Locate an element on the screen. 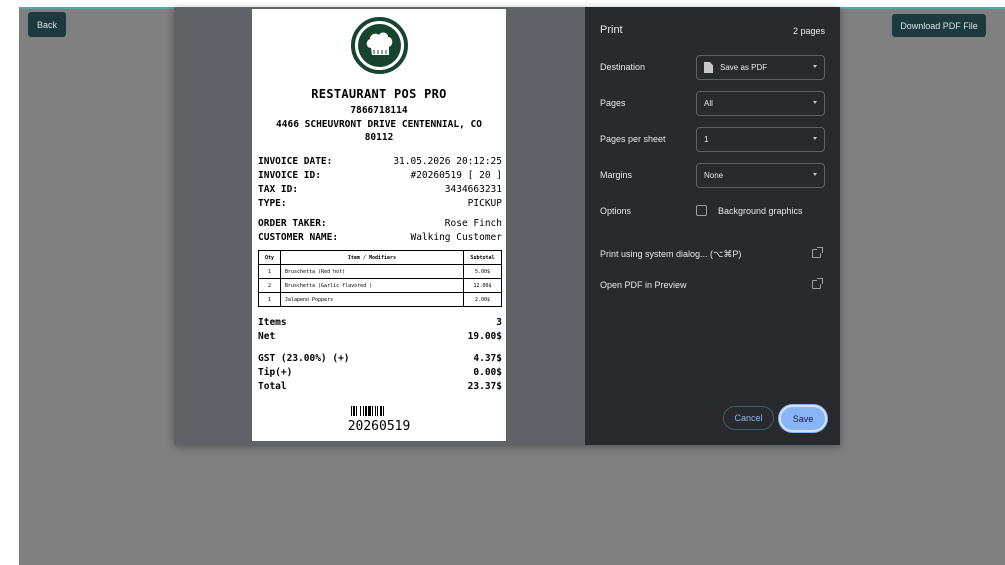  document-icon is located at coordinates (708, 67).